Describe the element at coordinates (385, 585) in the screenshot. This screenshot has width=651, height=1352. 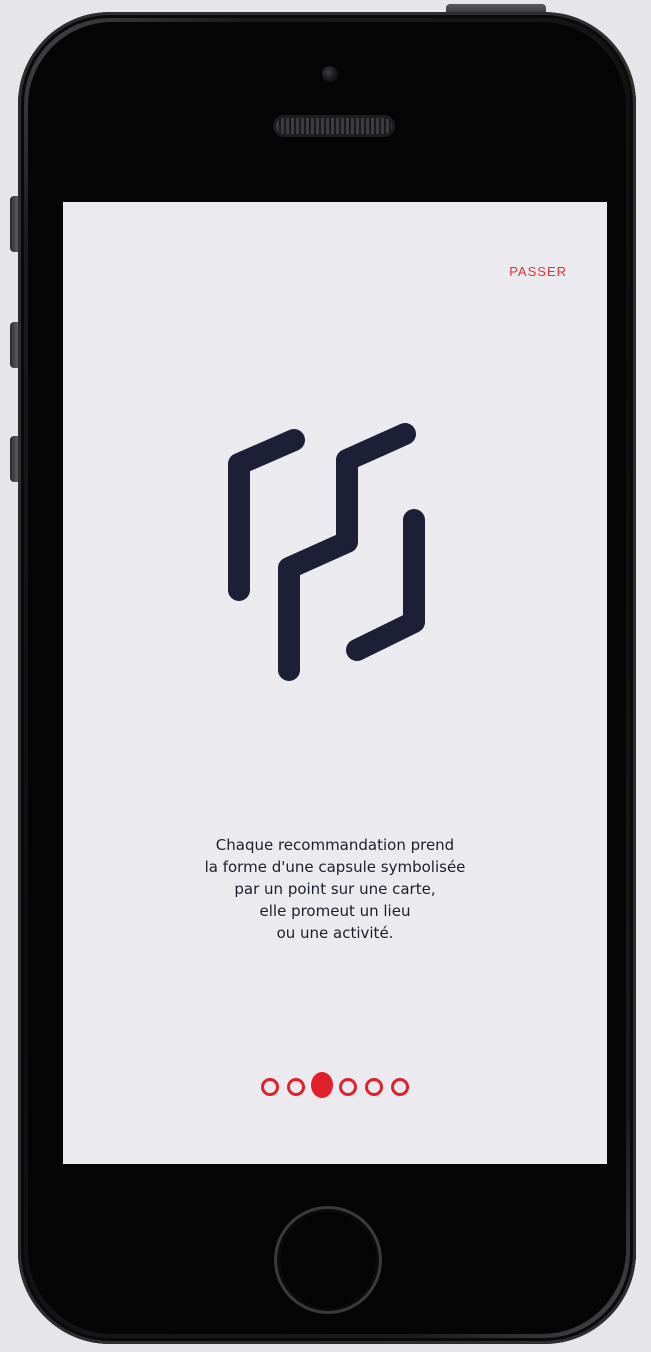
I see `logo-stroke-bottom-right` at that location.